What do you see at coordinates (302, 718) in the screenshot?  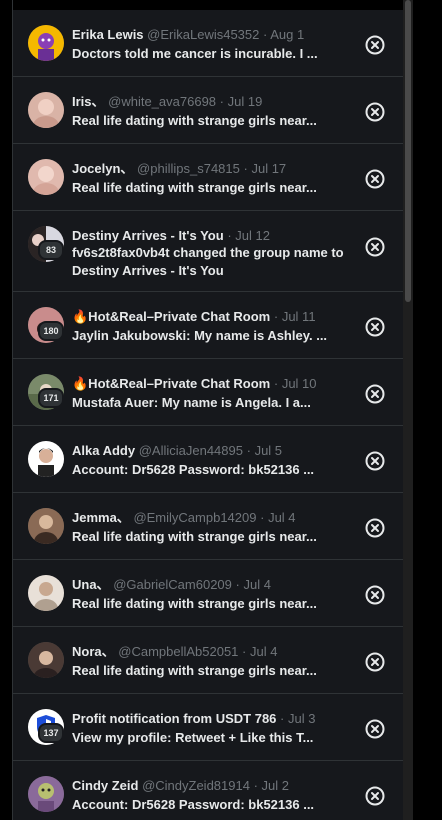 I see `message-date: Jul 3` at bounding box center [302, 718].